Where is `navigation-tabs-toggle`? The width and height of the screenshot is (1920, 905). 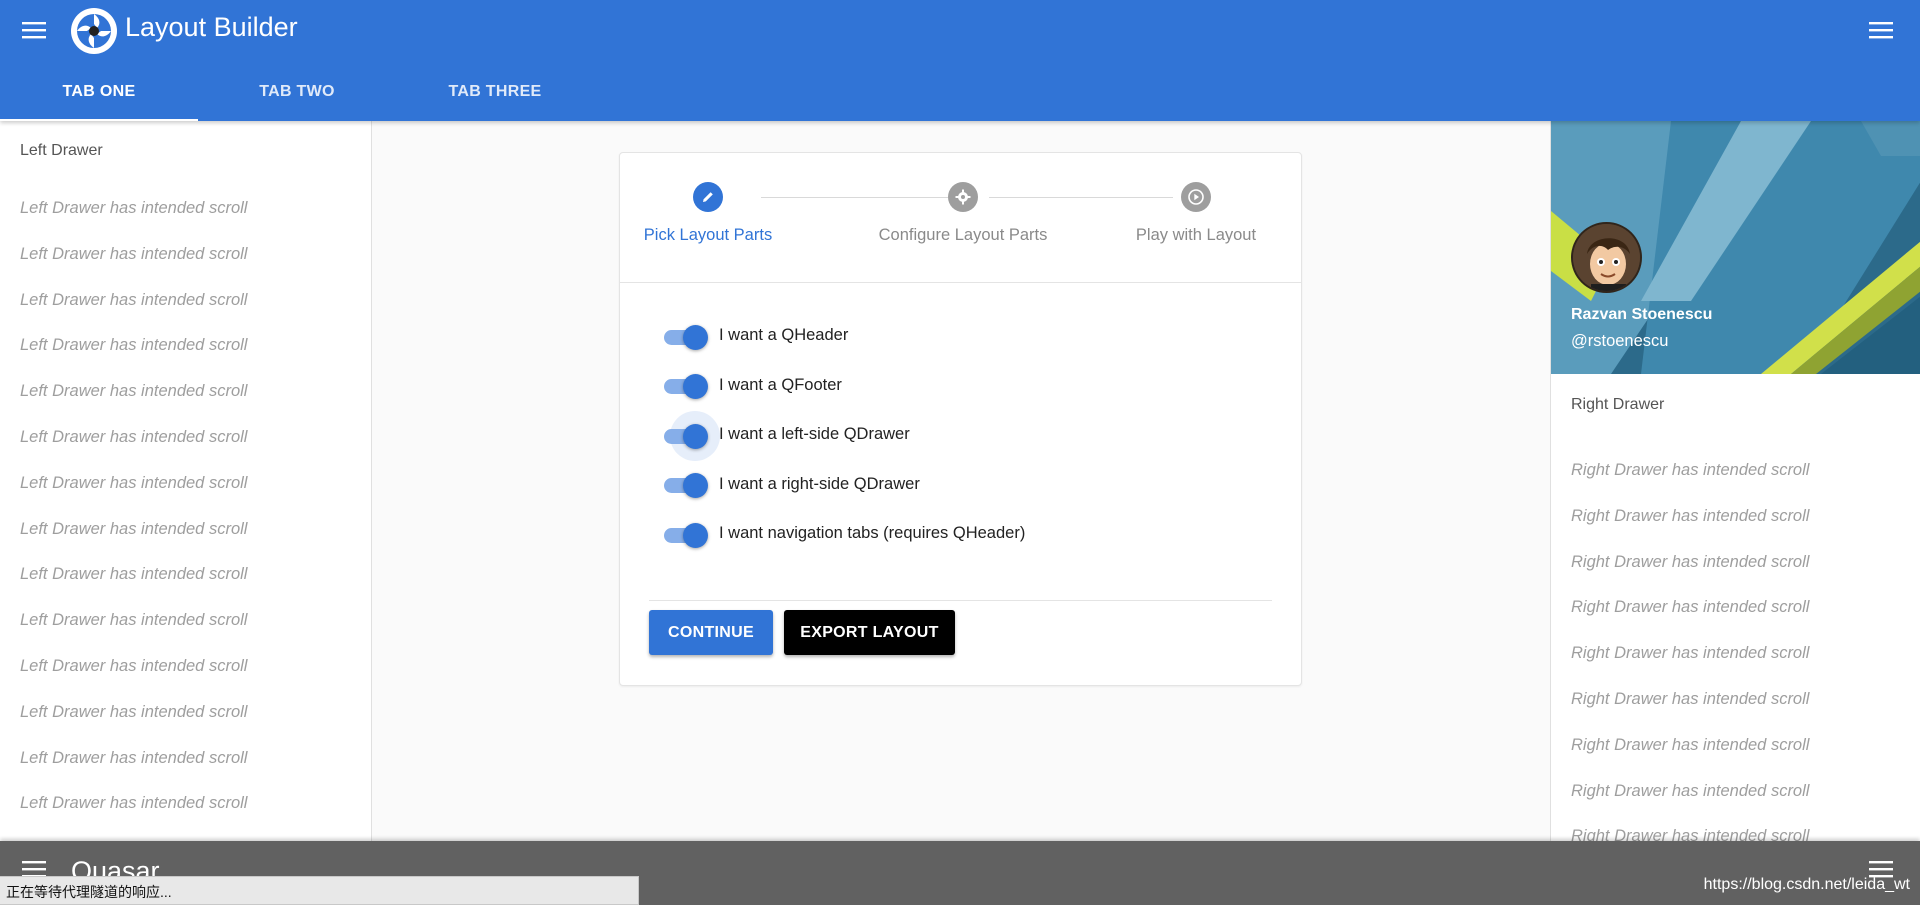
navigation-tabs-toggle is located at coordinates (686, 535).